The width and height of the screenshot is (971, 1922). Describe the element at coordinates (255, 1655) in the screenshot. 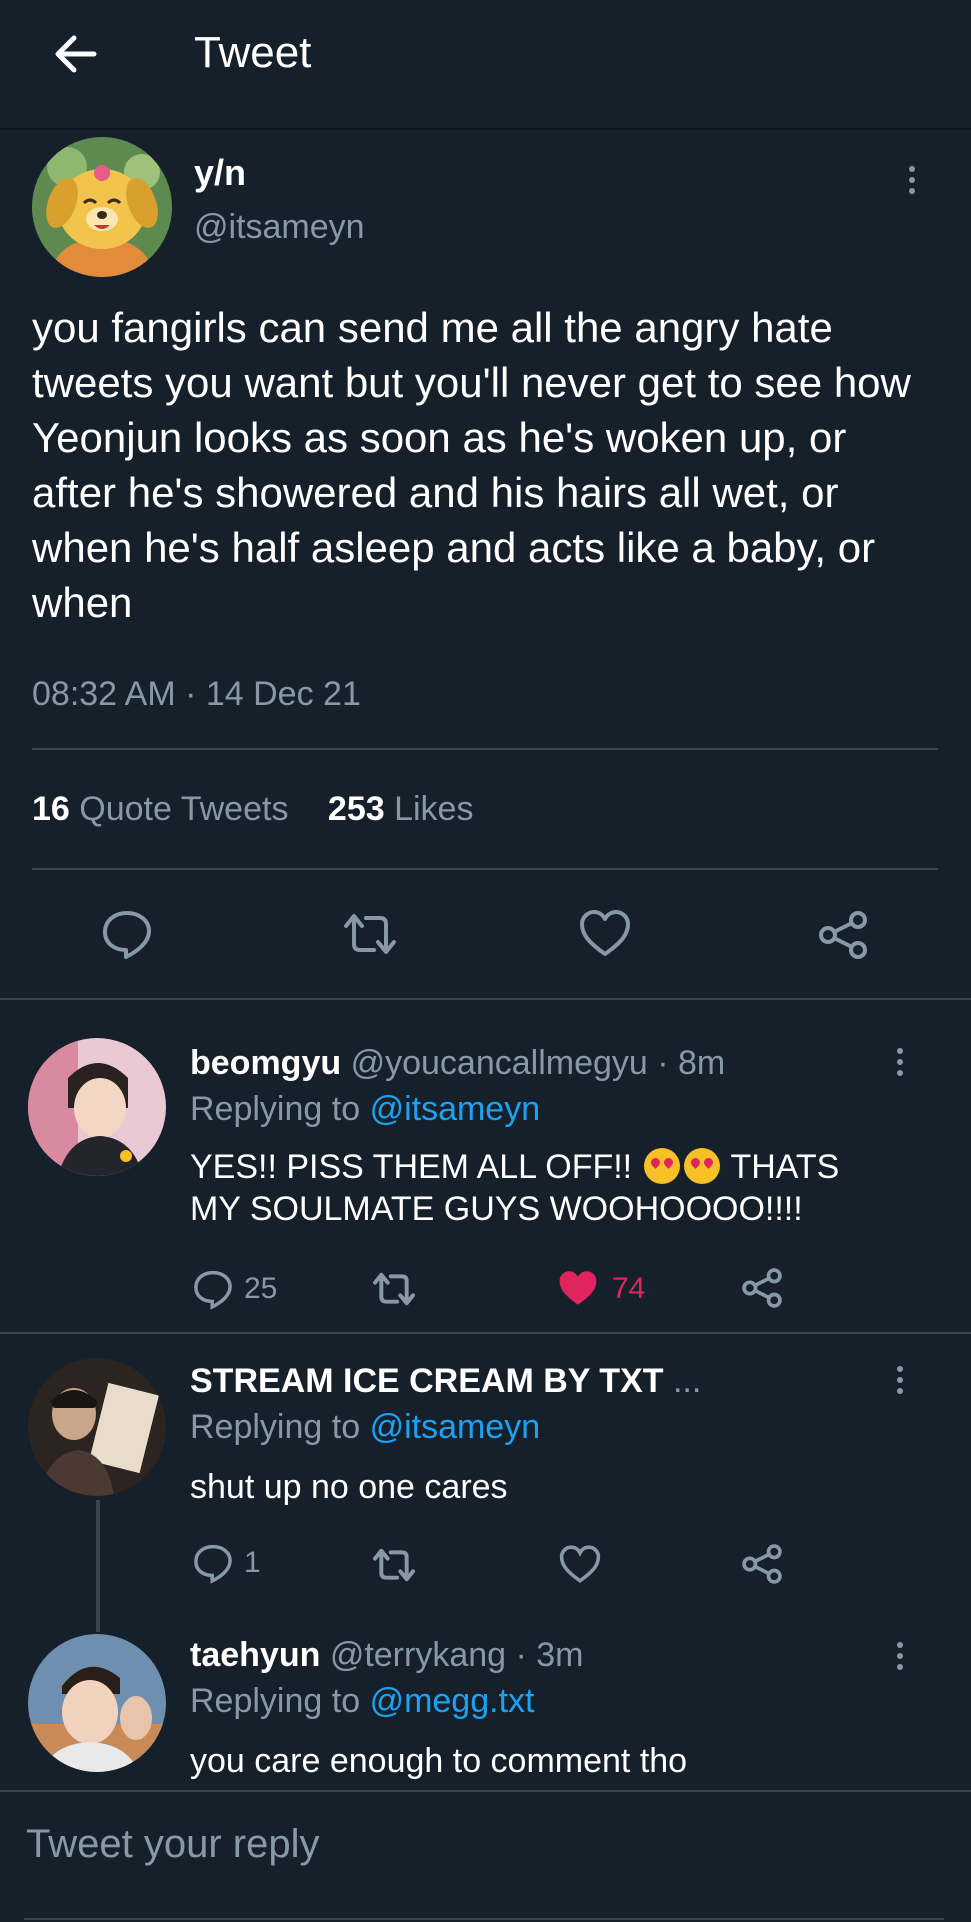

I see `display-name: taehyun` at that location.